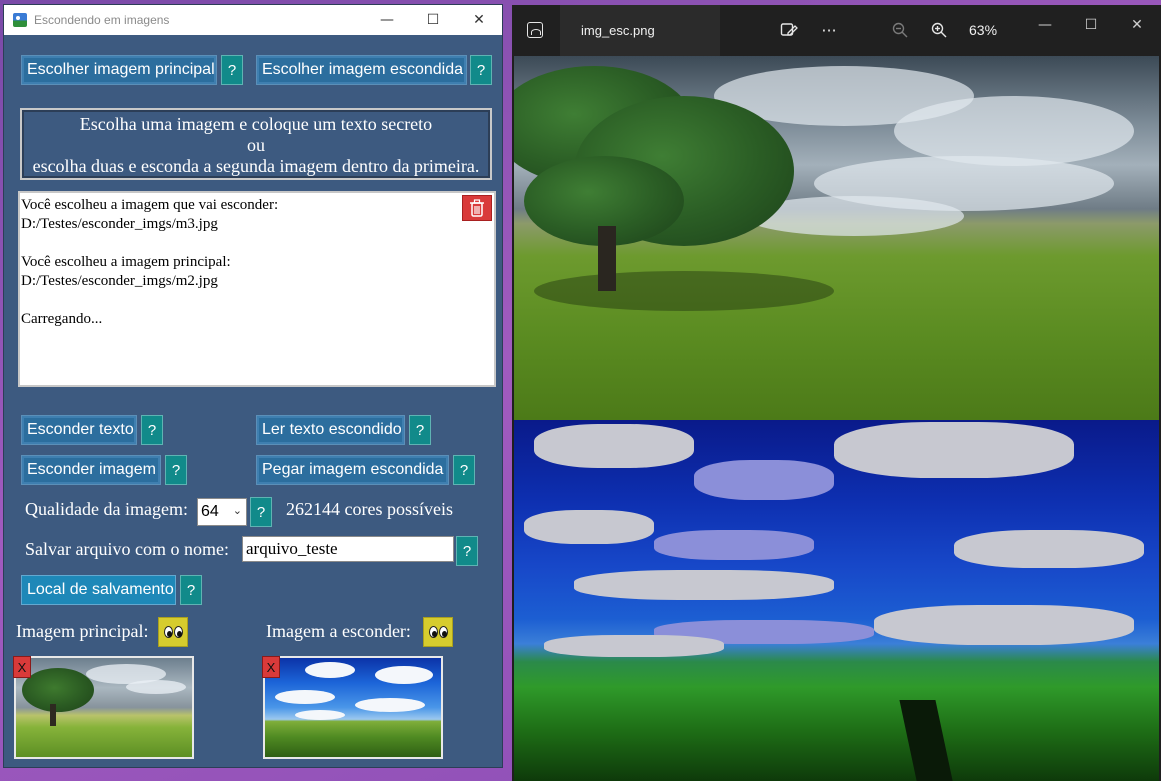  I want to click on save-location-button: Local de salvamento, so click(98, 590).